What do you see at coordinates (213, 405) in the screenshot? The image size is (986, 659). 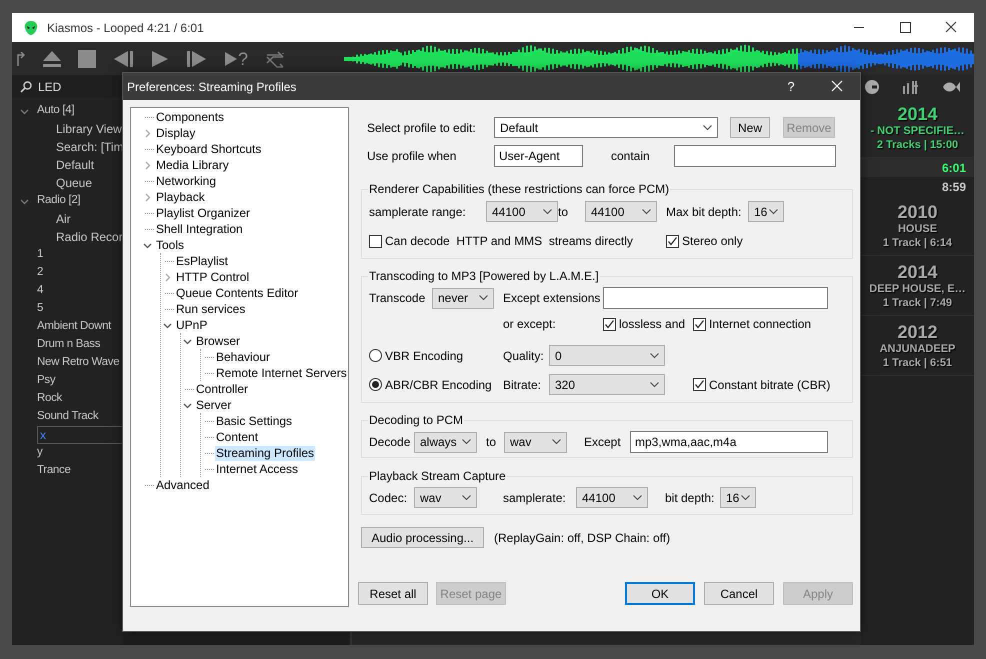 I see `tree-item: Server` at bounding box center [213, 405].